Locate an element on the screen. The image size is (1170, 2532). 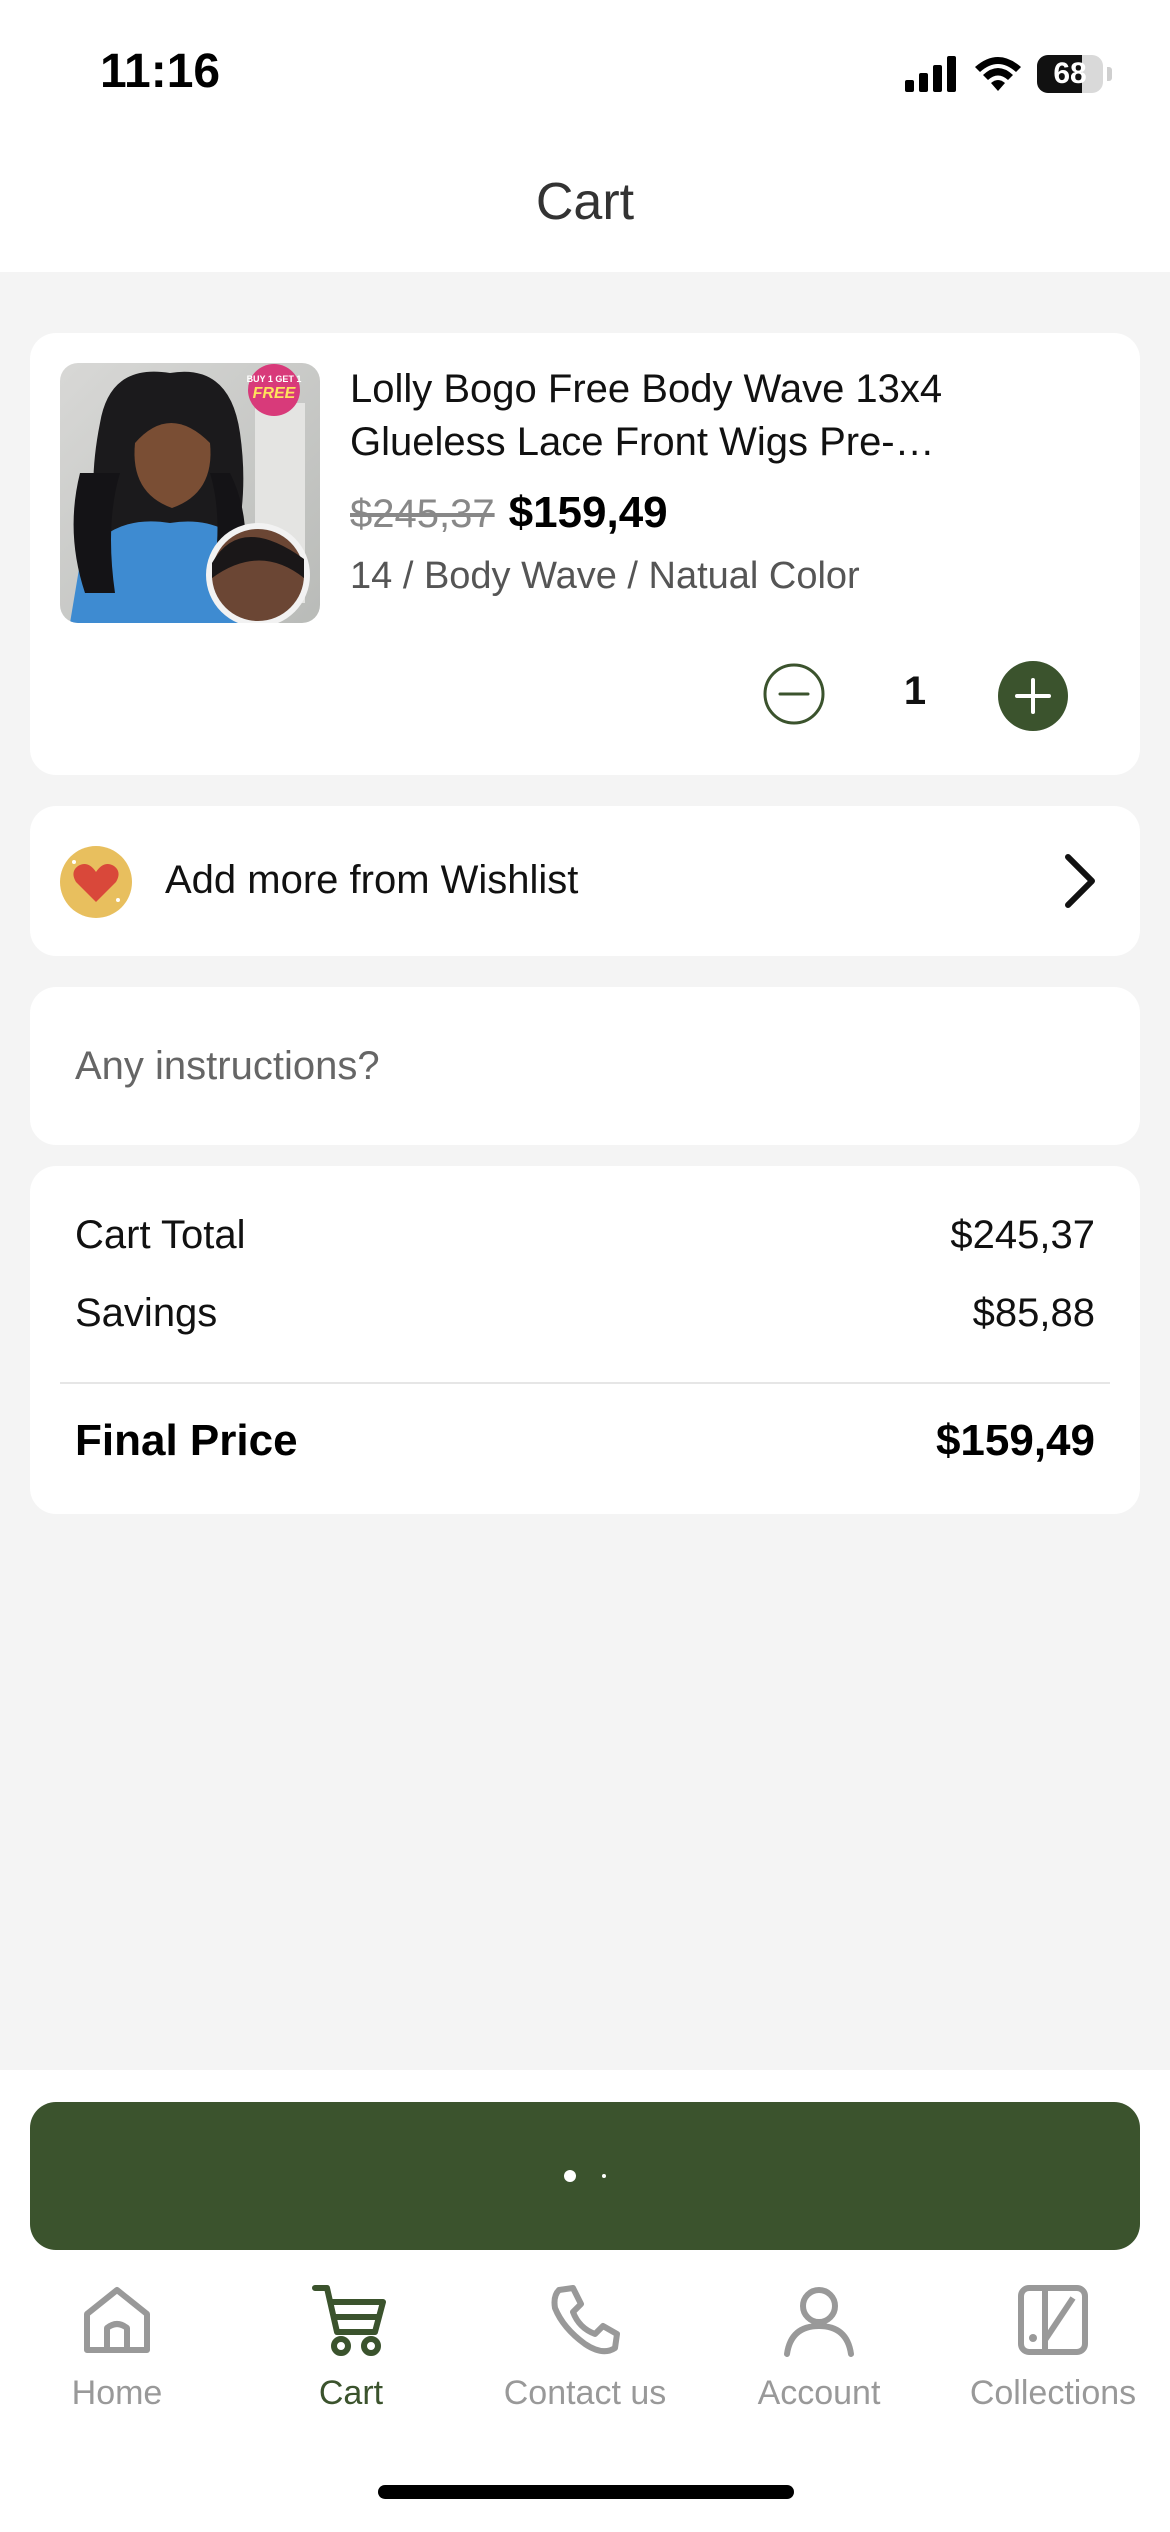
final-price-row: Final Price $159,49 is located at coordinates (585, 1441).